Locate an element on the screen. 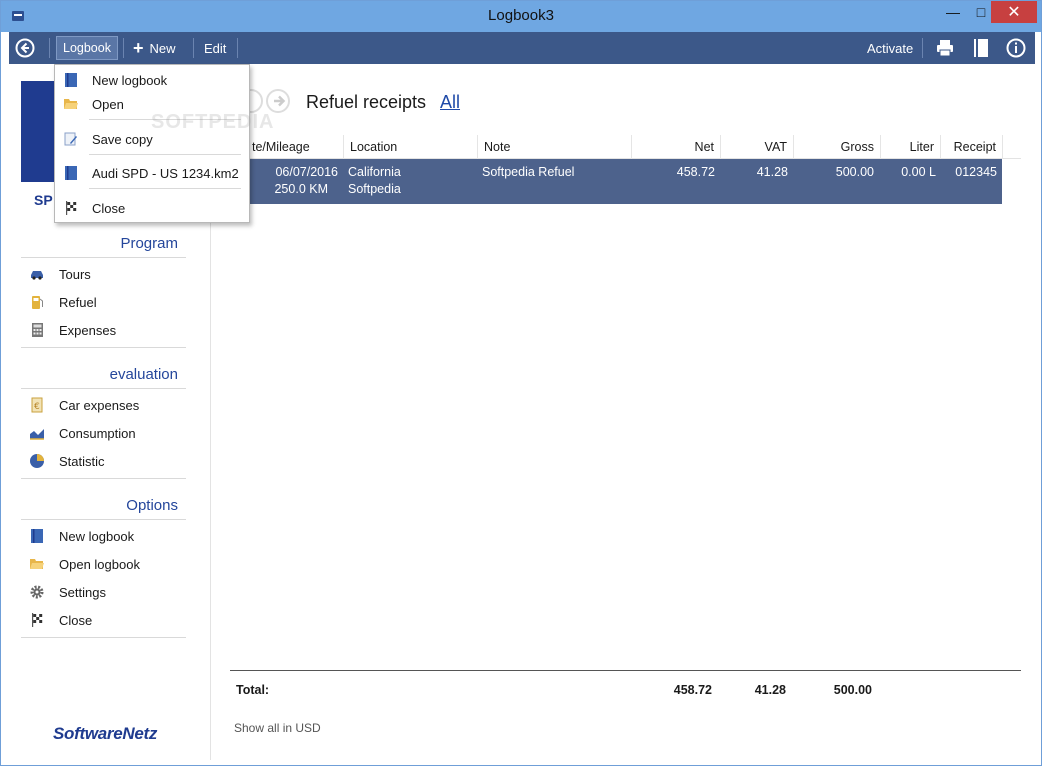  column-header-receipt: Receipt is located at coordinates (971, 147).